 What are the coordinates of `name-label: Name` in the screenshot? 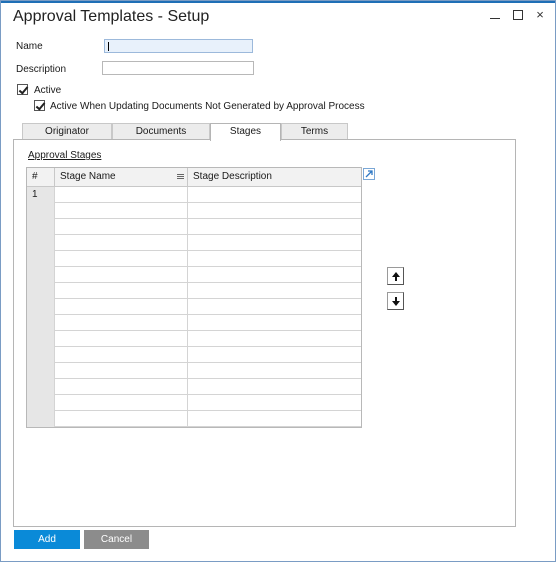 It's located at (29, 46).